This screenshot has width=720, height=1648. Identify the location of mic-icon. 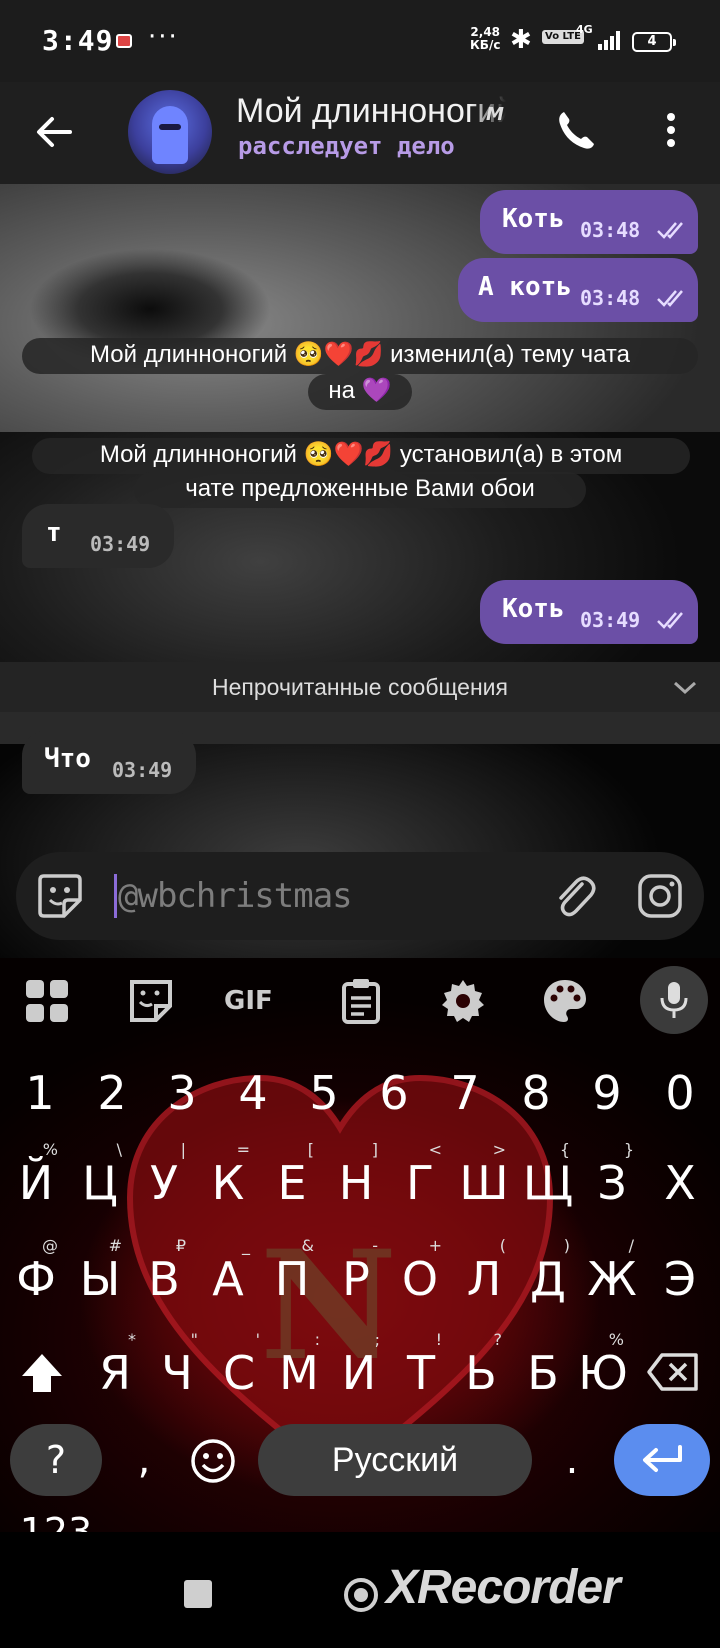
(674, 1000).